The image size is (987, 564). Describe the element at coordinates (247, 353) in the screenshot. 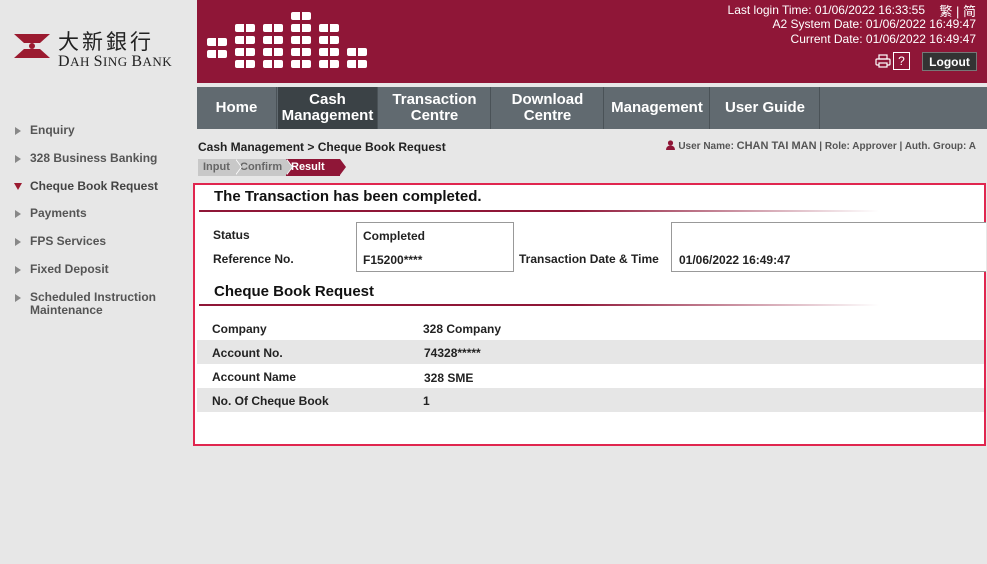

I see `account-no-label: Account No.` at that location.